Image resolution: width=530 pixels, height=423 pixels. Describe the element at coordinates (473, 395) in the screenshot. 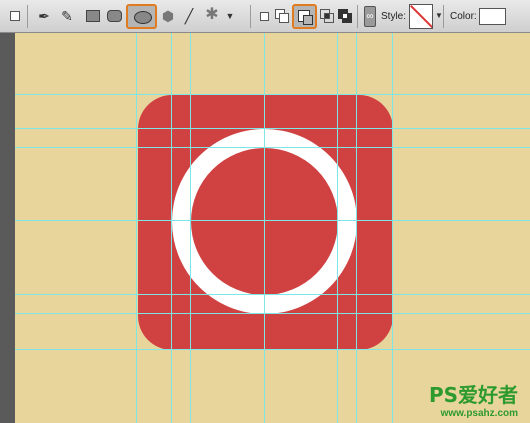

I see `watermark-logo: PS爱好者` at that location.